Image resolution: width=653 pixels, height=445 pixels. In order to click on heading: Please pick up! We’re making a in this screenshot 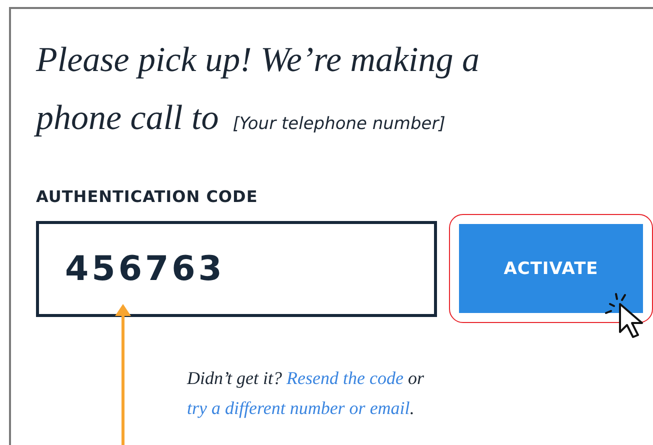, I will do `click(258, 60)`.